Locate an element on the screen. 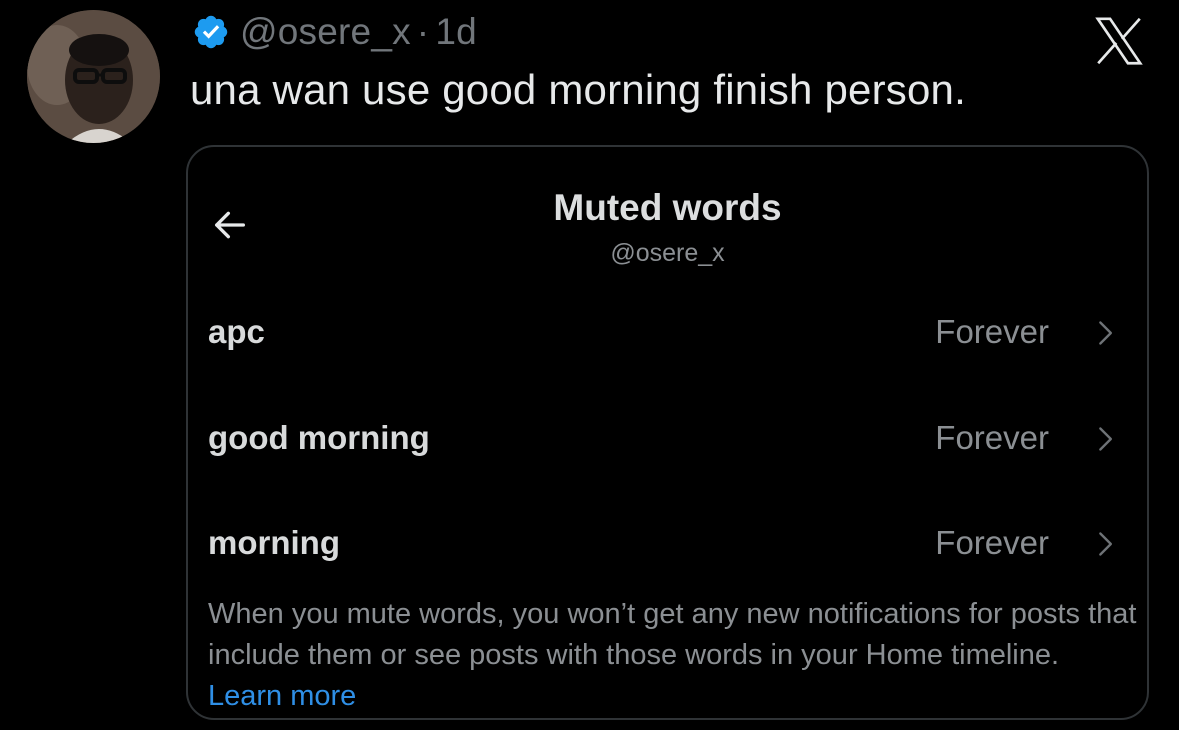  avatar is located at coordinates (93, 76).